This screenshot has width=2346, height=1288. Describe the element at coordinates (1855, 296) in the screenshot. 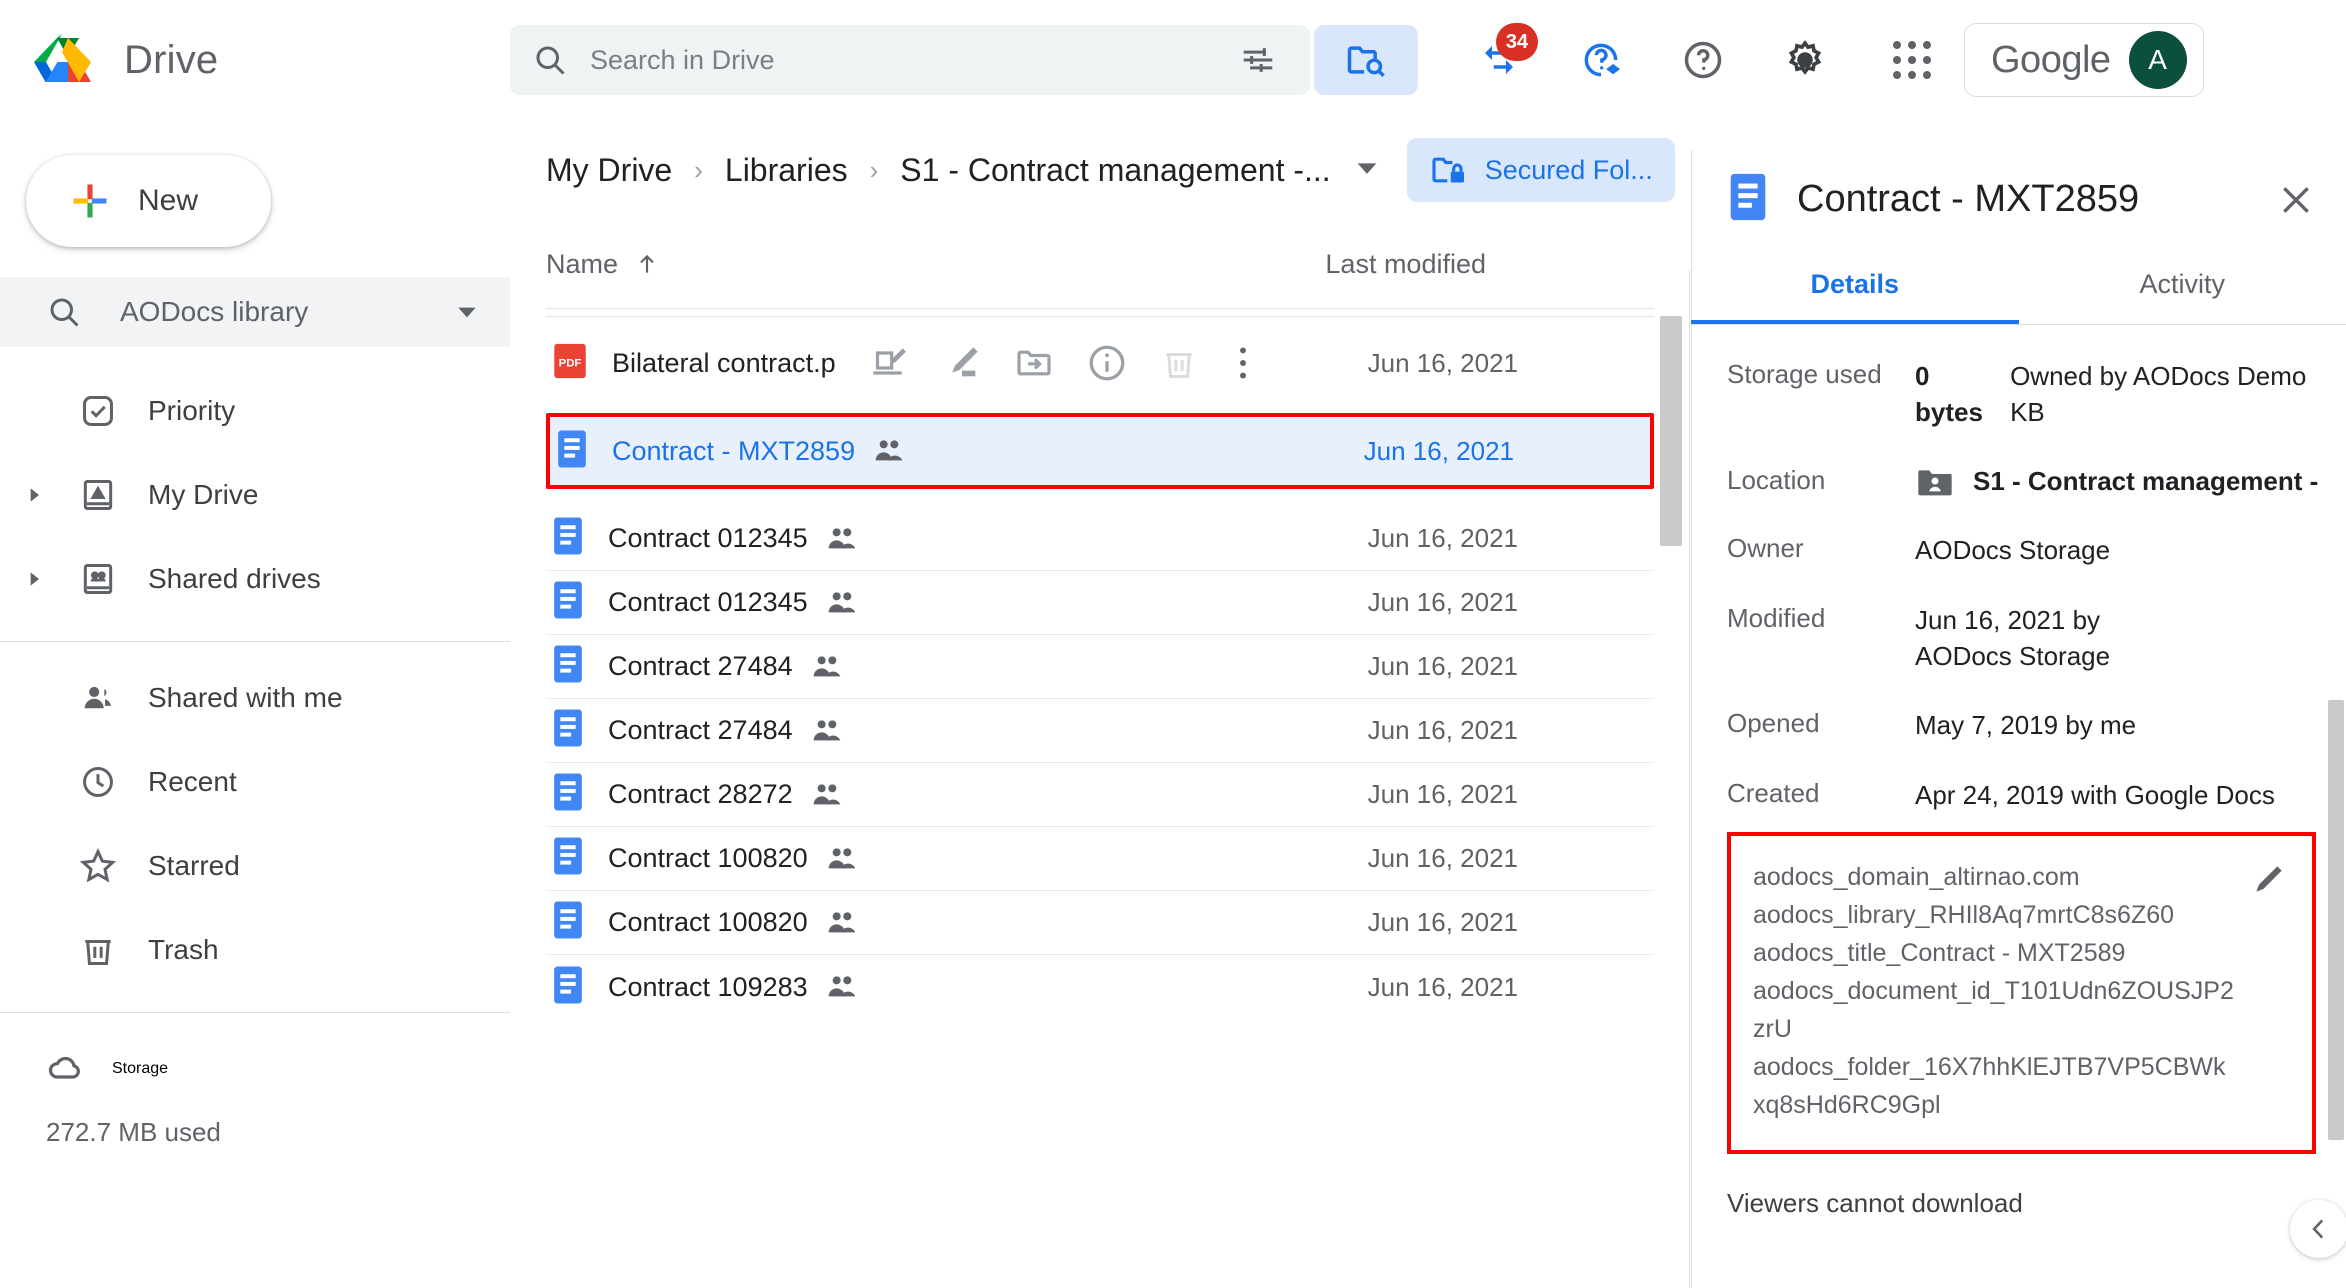

I see `tab-details: Details` at that location.